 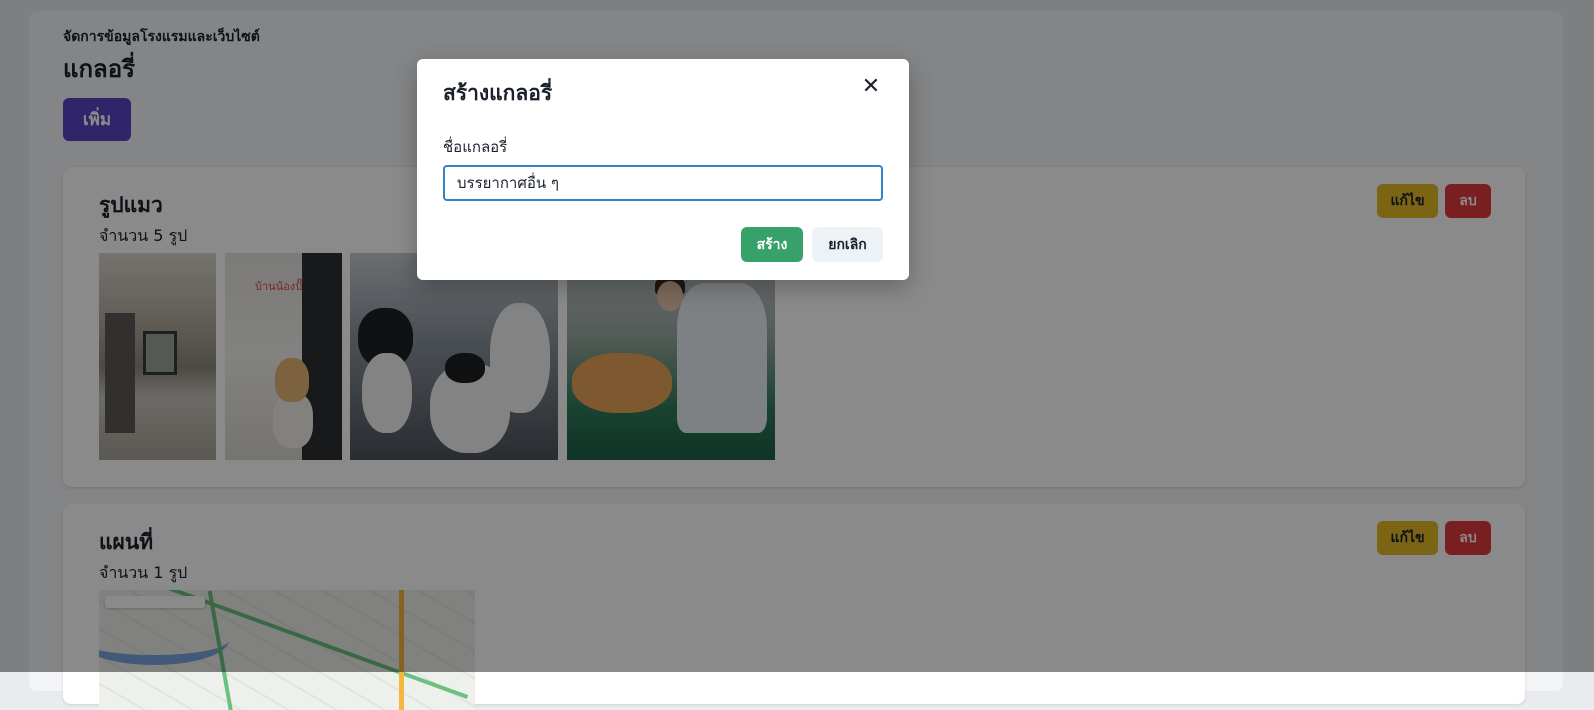 I want to click on close-icon: ✕, so click(x=871, y=87).